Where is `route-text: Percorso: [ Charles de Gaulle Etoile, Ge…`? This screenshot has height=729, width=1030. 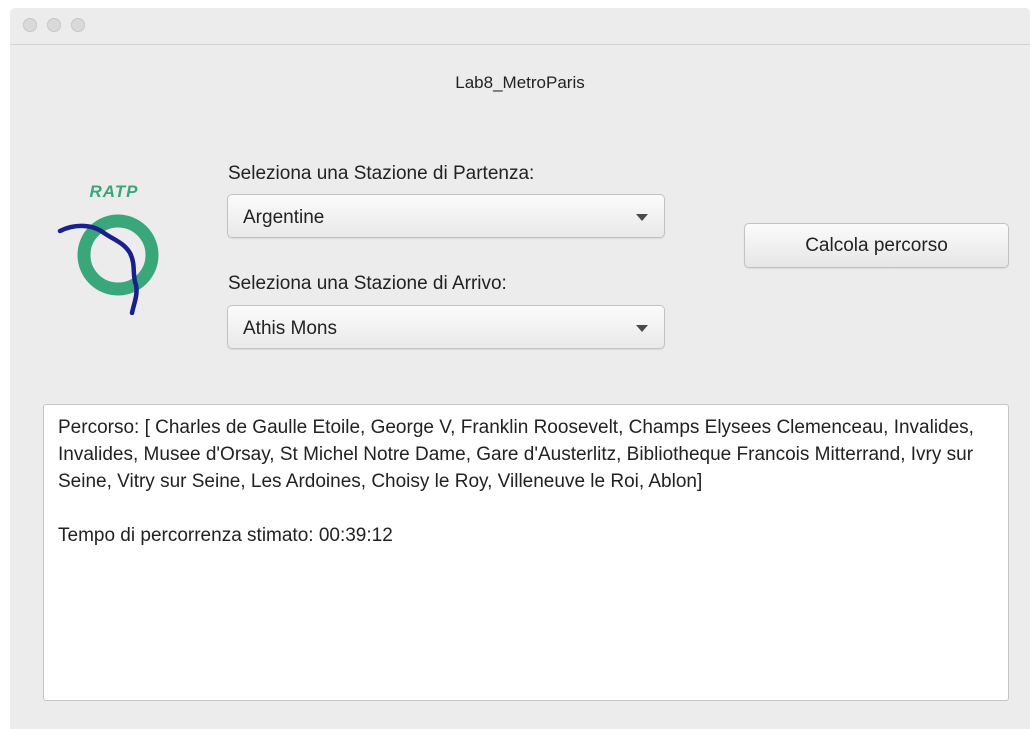 route-text: Percorso: [ Charles de Gaulle Etoile, Ge… is located at coordinates (516, 454).